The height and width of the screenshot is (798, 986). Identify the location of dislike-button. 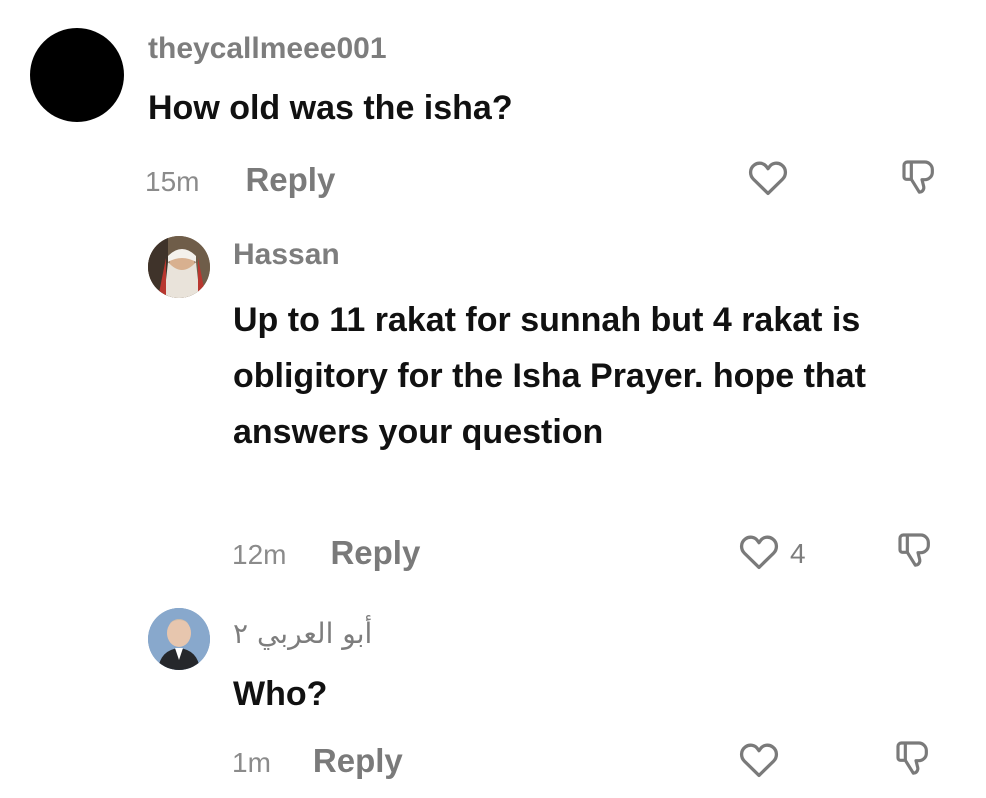
(913, 760).